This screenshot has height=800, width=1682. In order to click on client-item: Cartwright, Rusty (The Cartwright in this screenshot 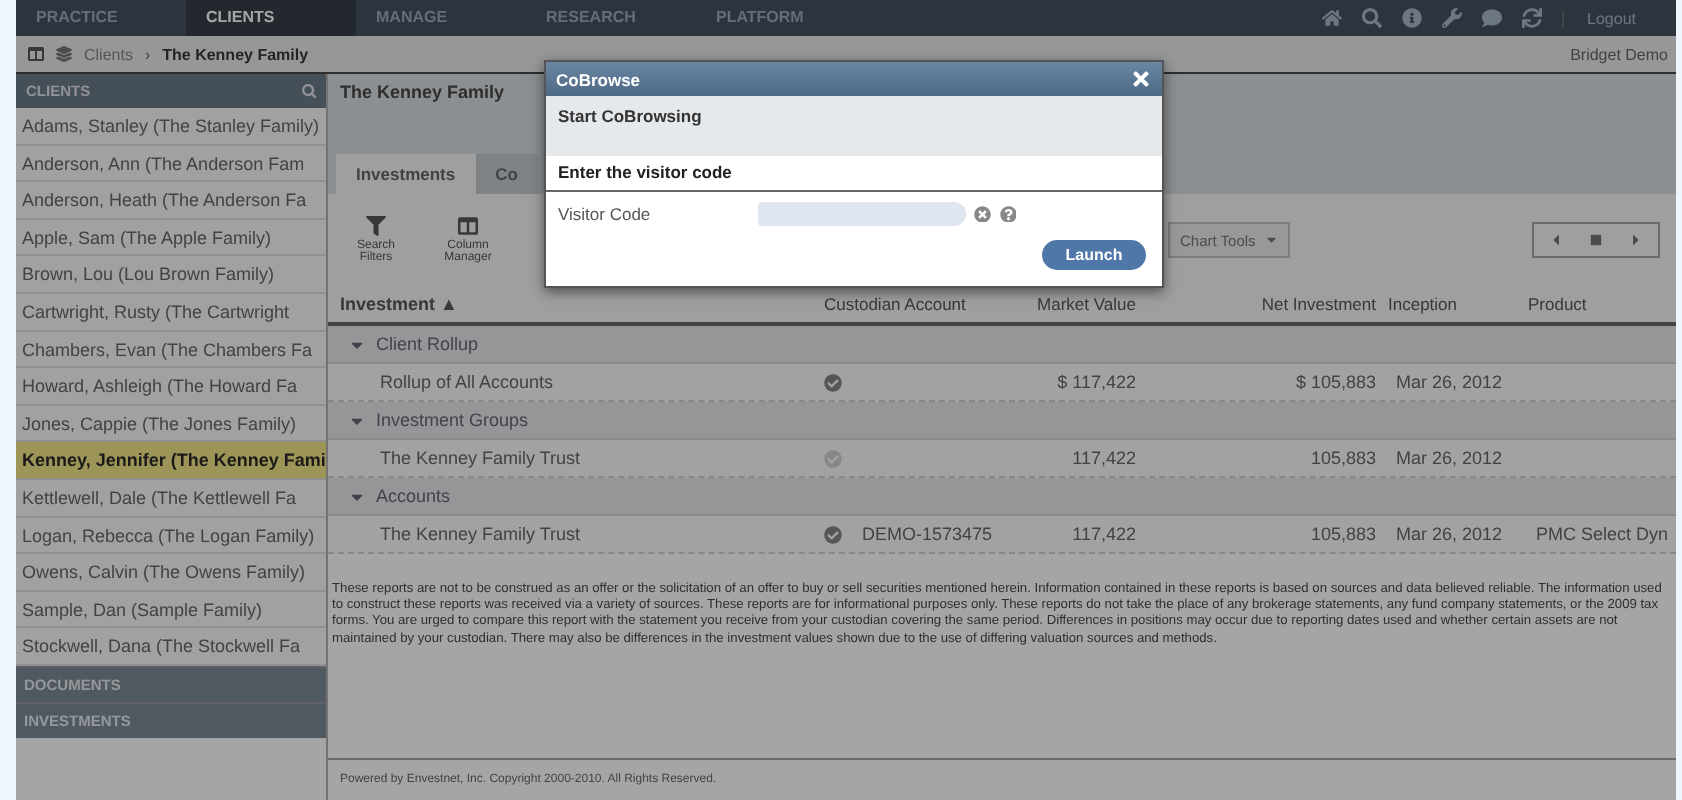, I will do `click(171, 312)`.